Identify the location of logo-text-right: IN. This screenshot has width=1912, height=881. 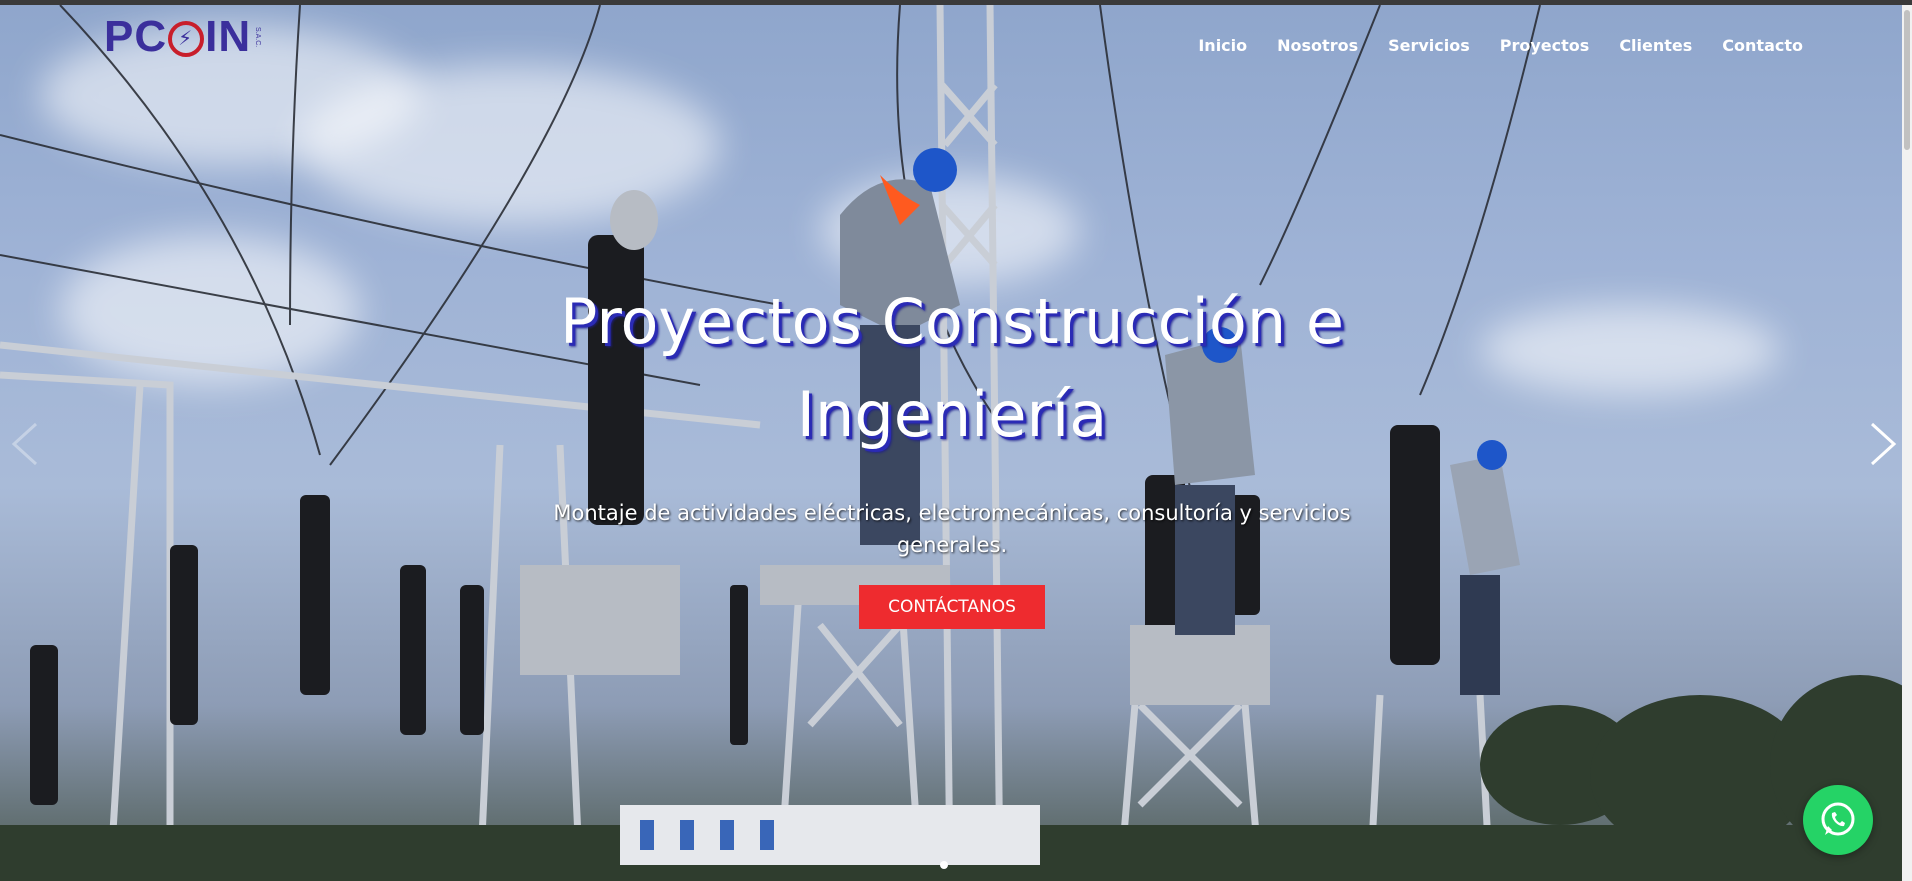
(228, 36).